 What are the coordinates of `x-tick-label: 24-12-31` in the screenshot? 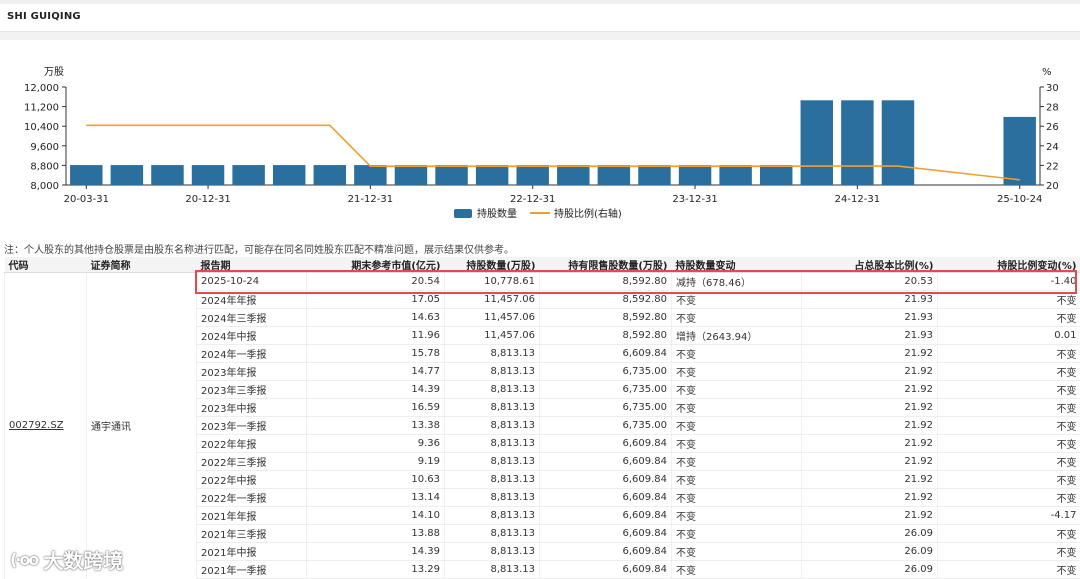 It's located at (857, 199).